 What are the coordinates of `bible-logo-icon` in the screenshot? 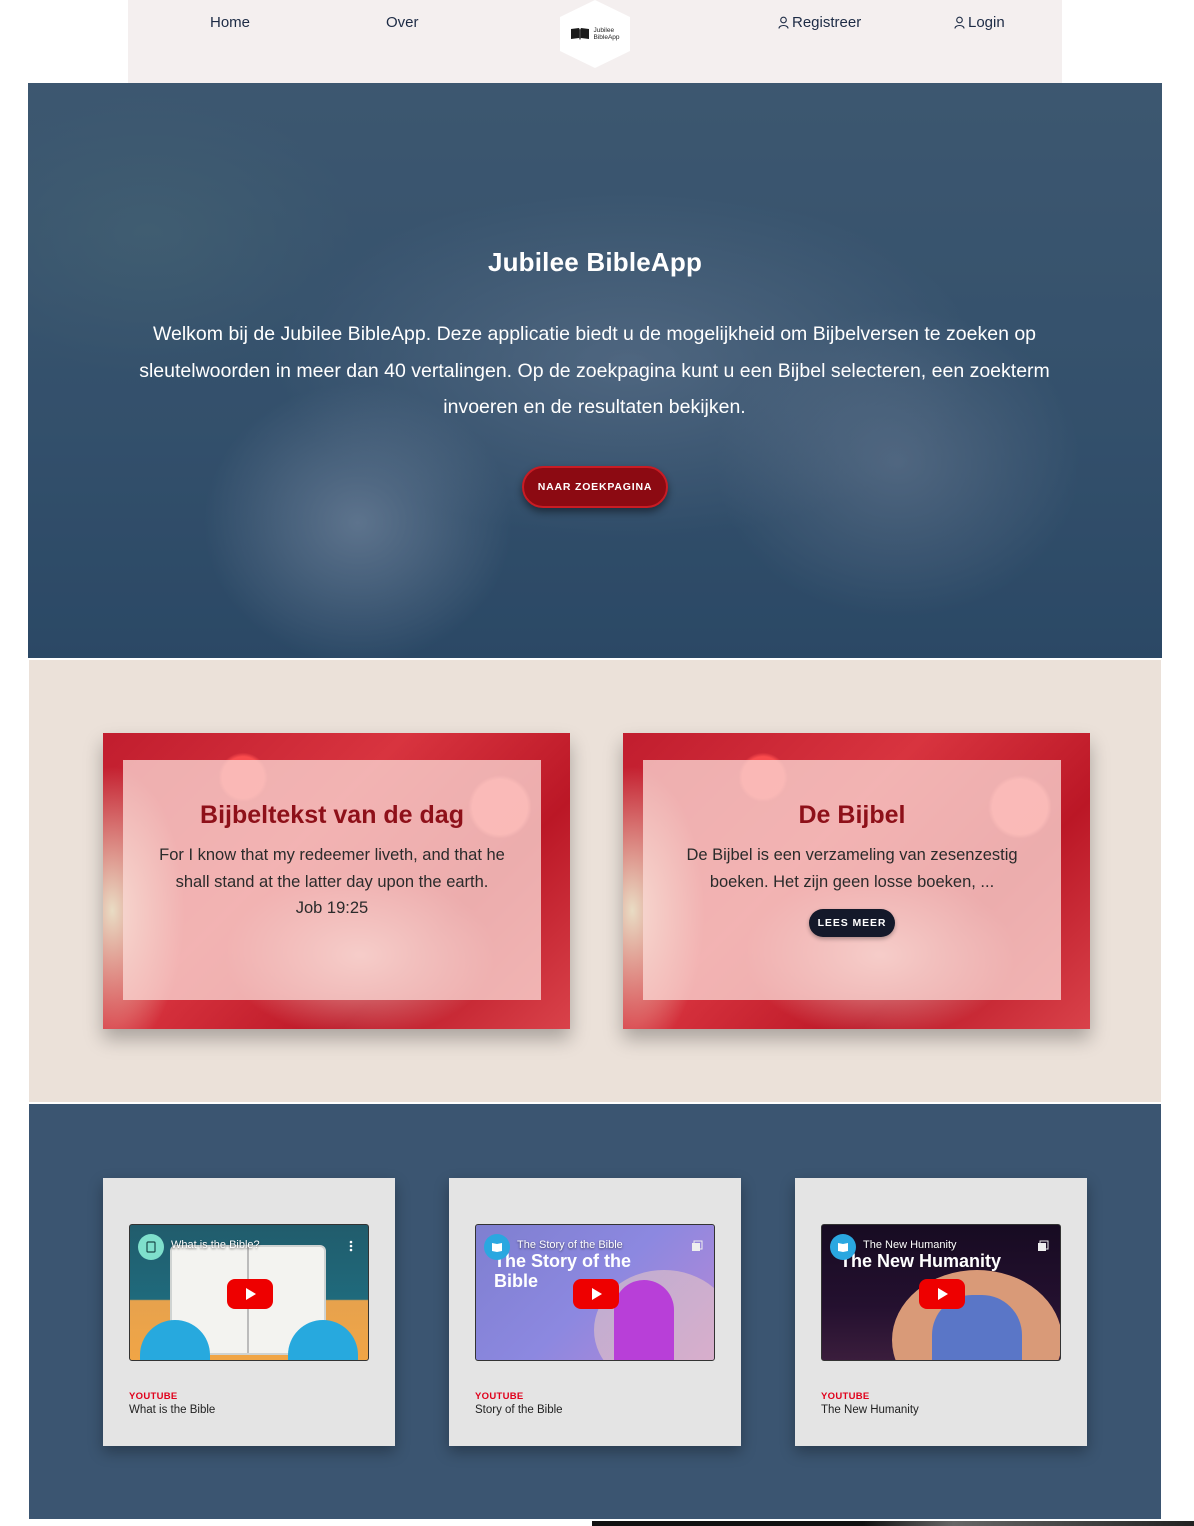 It's located at (580, 34).